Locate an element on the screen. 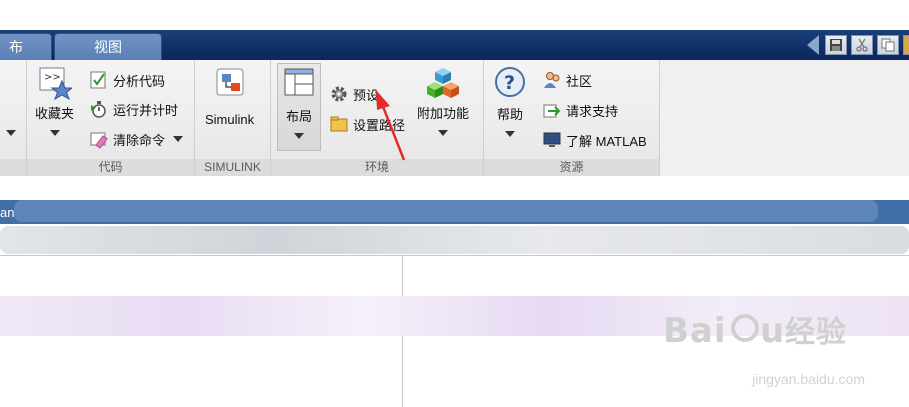  learn-matlab-button: 了解 MATLAB is located at coordinates (594, 140).